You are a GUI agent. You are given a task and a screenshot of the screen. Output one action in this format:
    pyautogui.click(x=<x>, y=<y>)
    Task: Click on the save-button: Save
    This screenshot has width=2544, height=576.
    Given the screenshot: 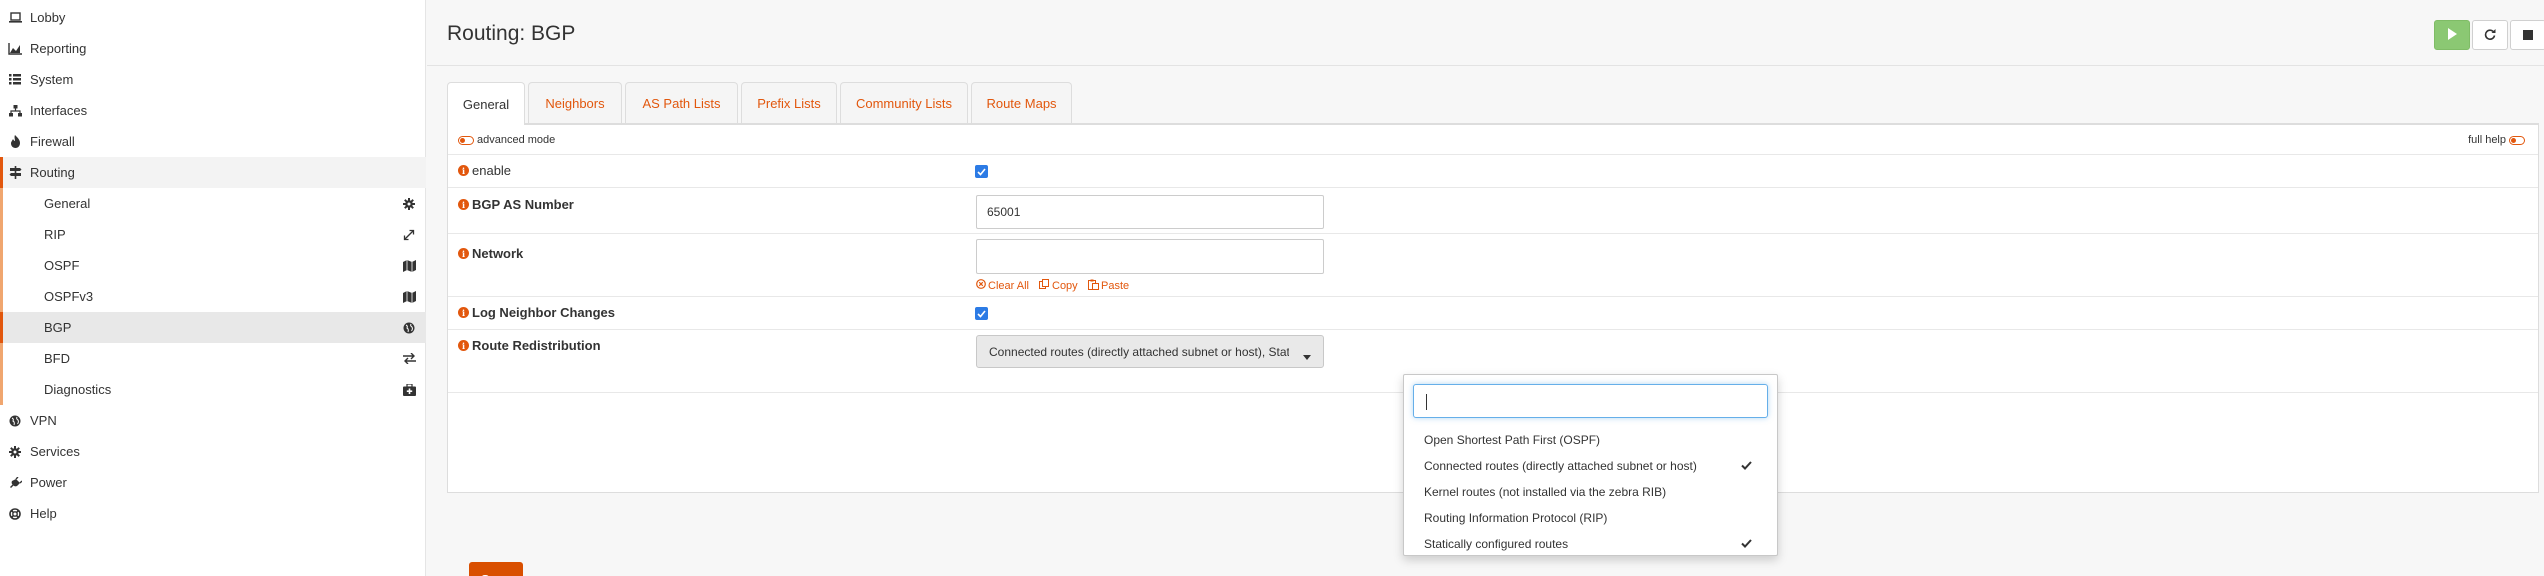 What is the action you would take?
    pyautogui.click(x=496, y=569)
    